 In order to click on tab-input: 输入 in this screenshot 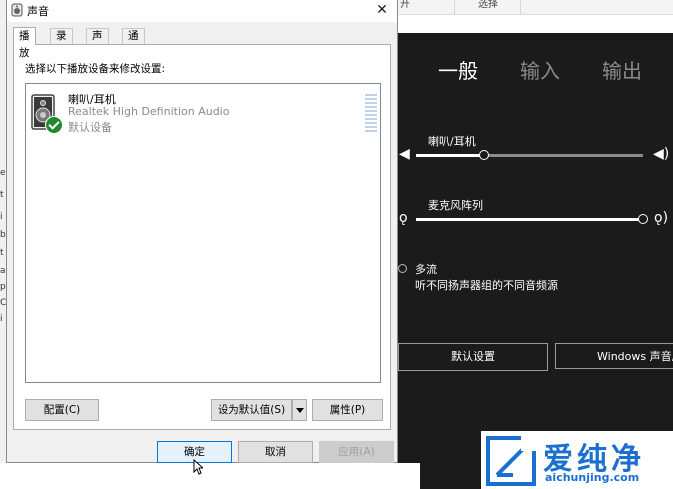, I will do `click(540, 69)`.